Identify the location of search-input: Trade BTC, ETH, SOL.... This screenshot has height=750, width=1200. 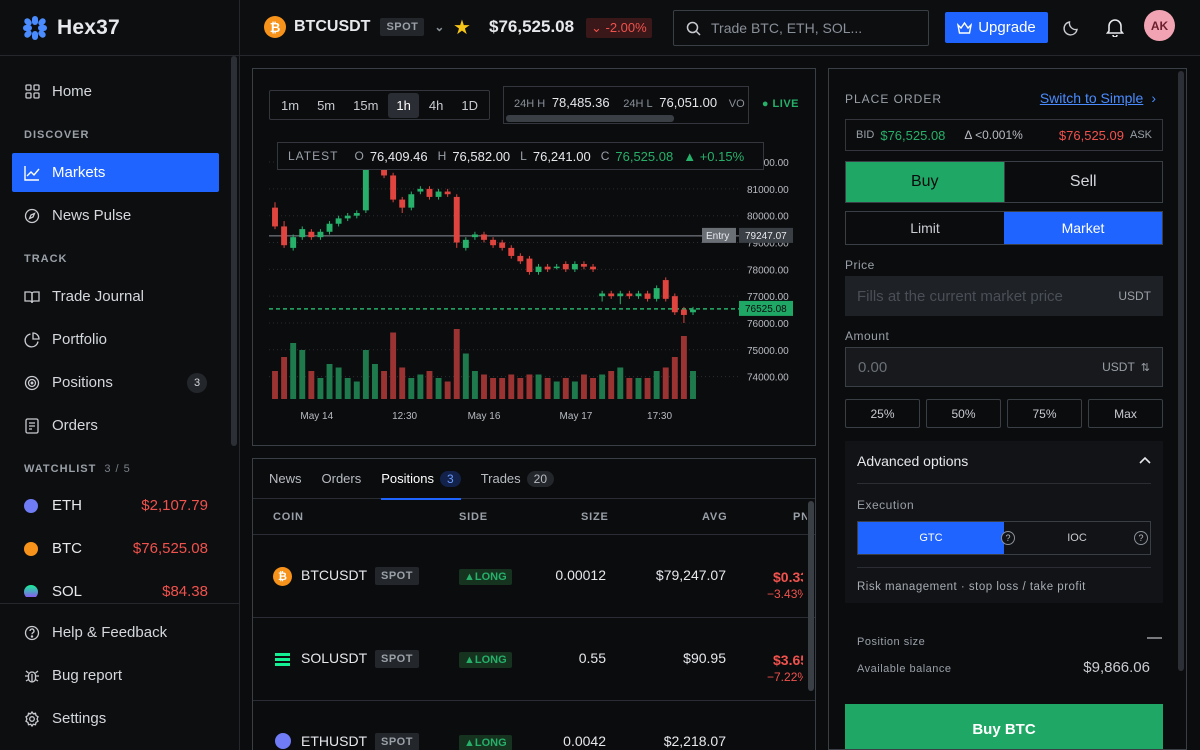
(801, 28).